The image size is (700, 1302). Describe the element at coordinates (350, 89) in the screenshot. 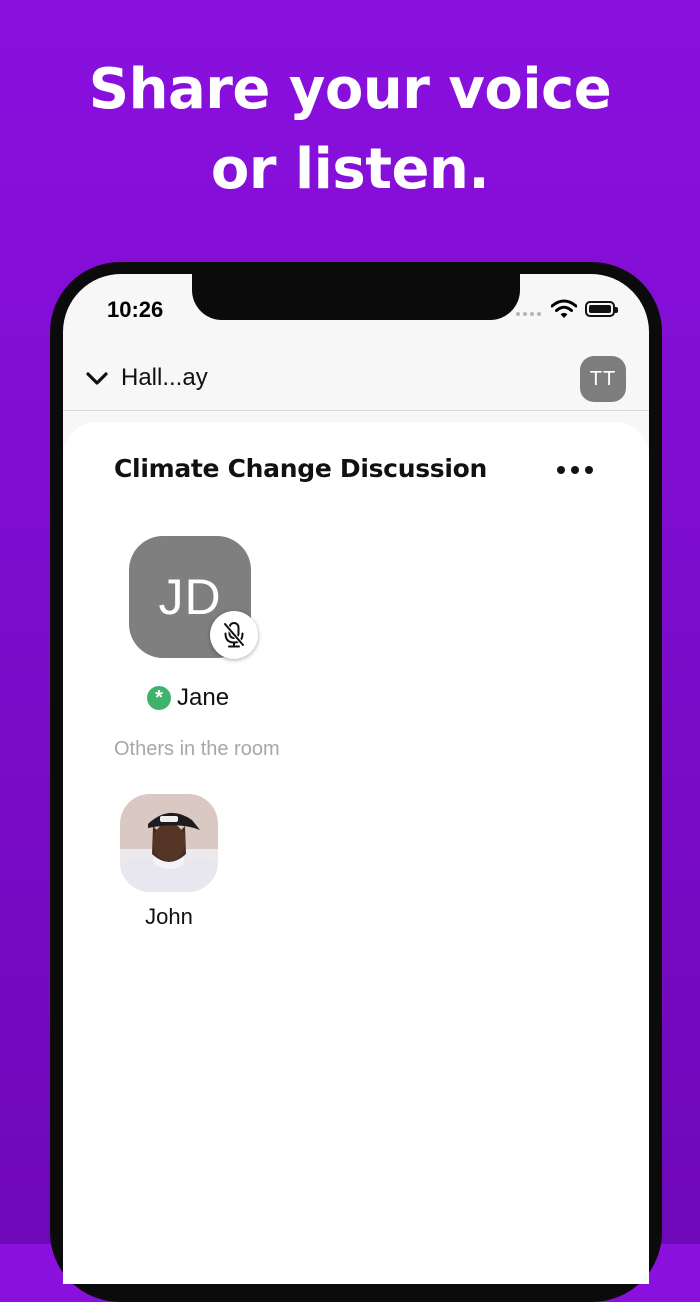

I see `headline-line-1: Share your voice` at that location.